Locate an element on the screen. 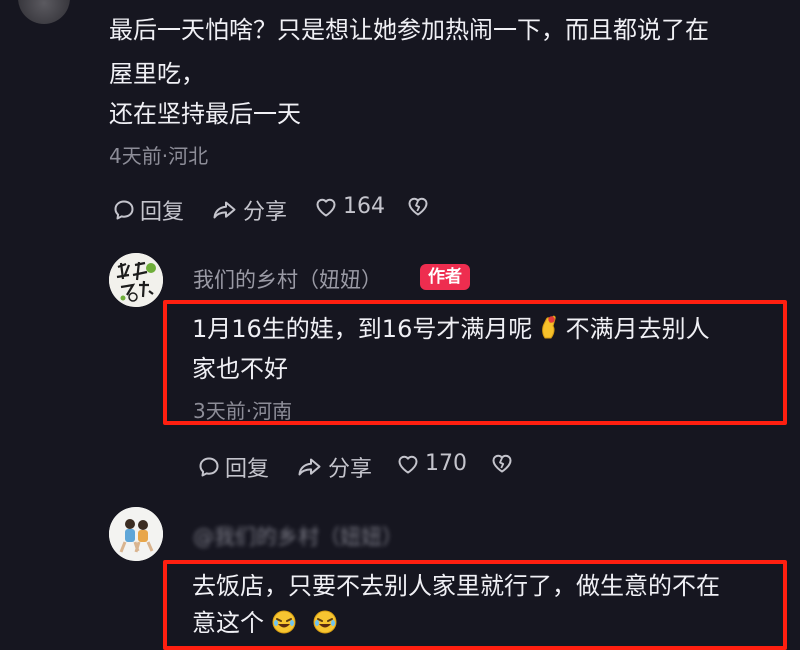 The height and width of the screenshot is (650, 800). reply-text-line-2-text: 意这个 is located at coordinates (228, 623).